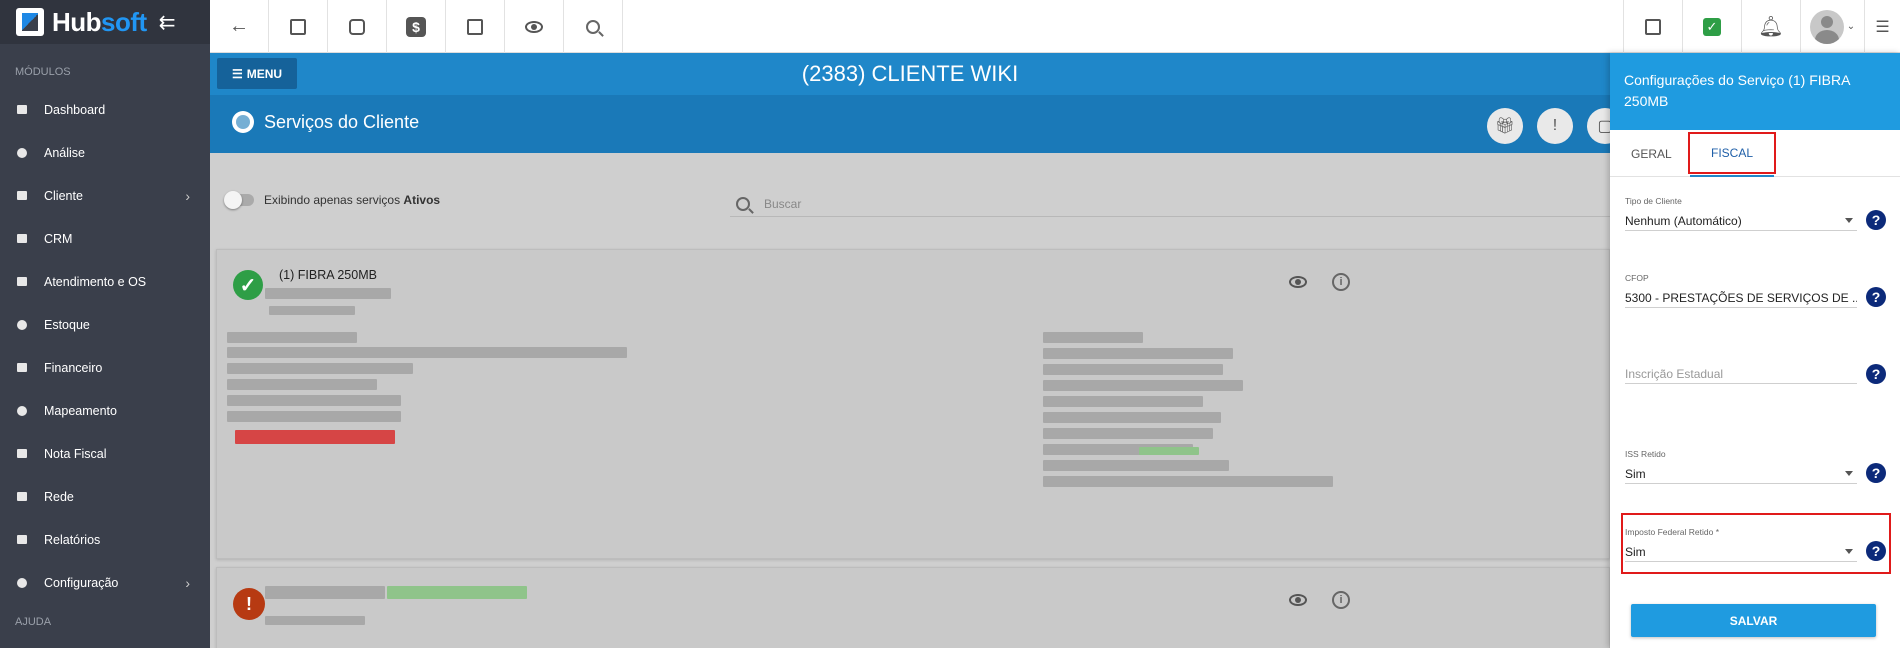 The width and height of the screenshot is (1900, 648). I want to click on sidebar-item-nota-fiscal: Nota Fiscal, so click(105, 453).